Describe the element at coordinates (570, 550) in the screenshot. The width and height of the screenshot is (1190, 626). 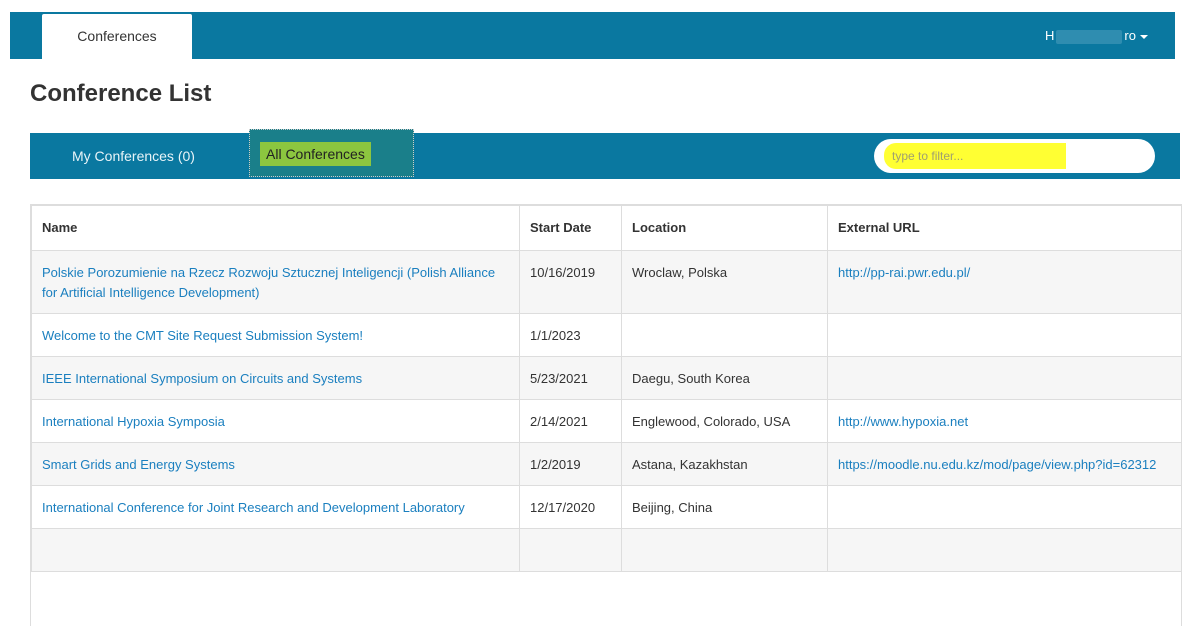
I see `cell-start-date` at that location.